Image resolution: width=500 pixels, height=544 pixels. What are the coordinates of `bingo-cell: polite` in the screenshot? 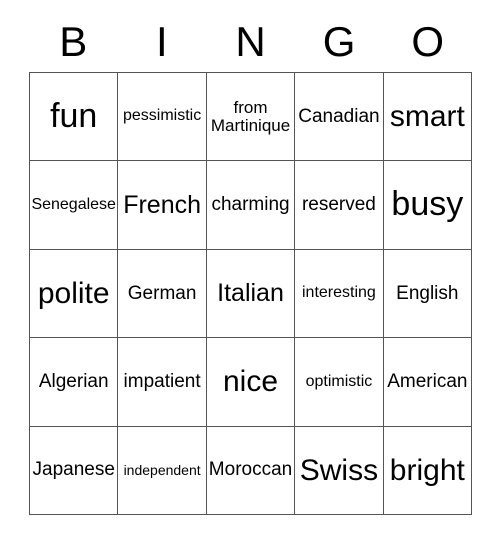 It's located at (74, 294).